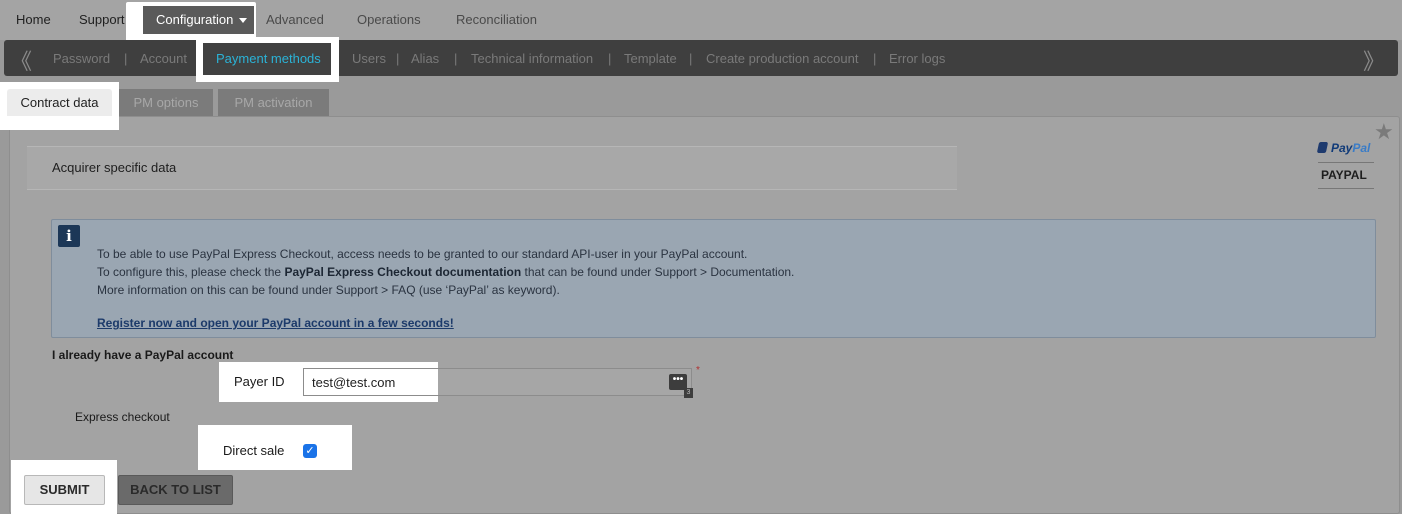 This screenshot has height=514, width=1402. What do you see at coordinates (243, 21) in the screenshot?
I see `caret-down-icon` at bounding box center [243, 21].